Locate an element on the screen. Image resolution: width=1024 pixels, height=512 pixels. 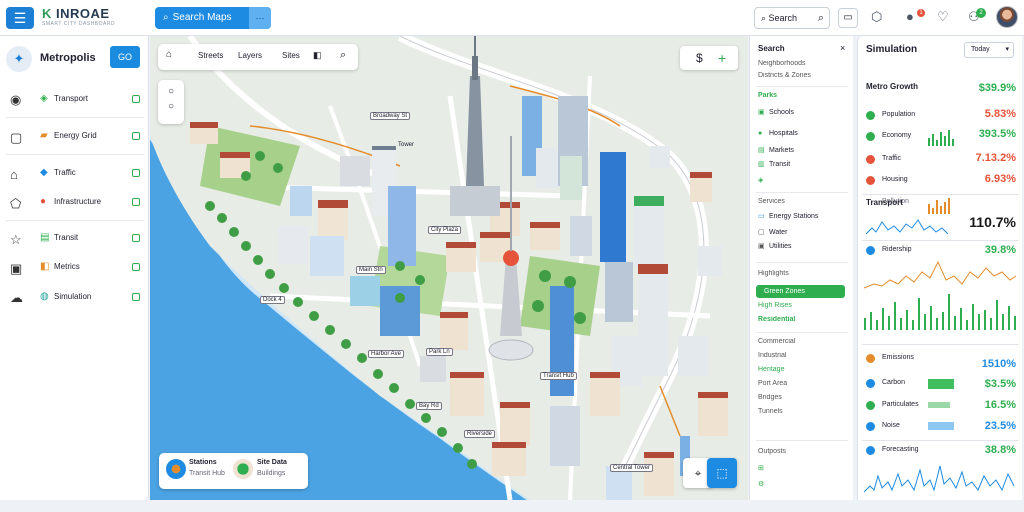
currency-toggle: $ + is located at coordinates (709, 58).